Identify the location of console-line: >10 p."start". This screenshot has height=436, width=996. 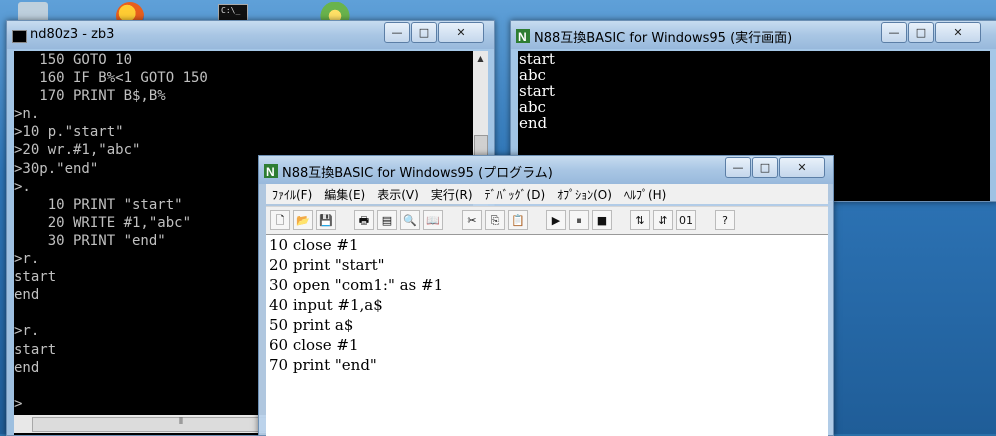
(69, 132).